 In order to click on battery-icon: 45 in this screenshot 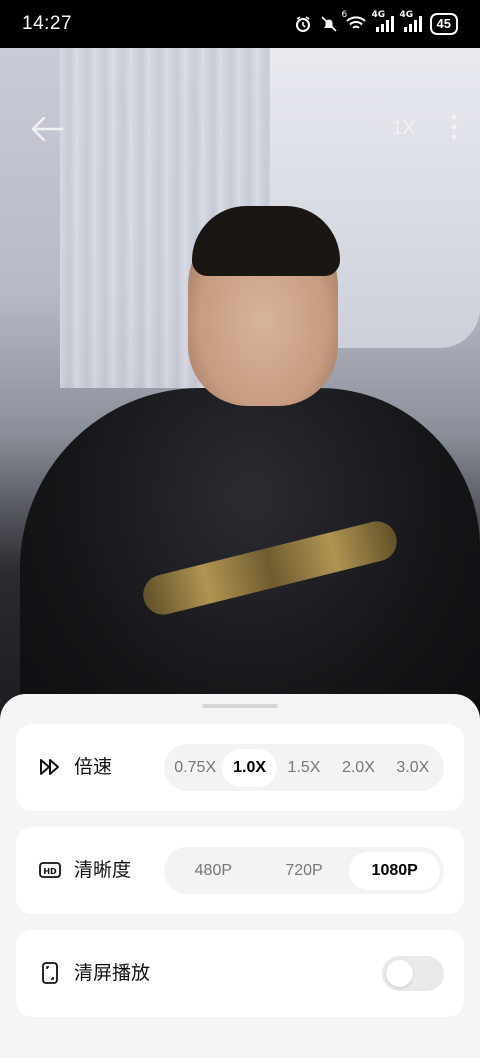, I will do `click(443, 24)`.